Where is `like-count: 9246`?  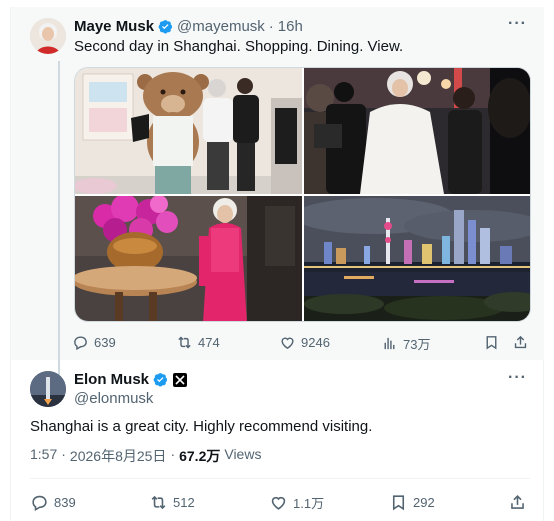 like-count: 9246 is located at coordinates (315, 342).